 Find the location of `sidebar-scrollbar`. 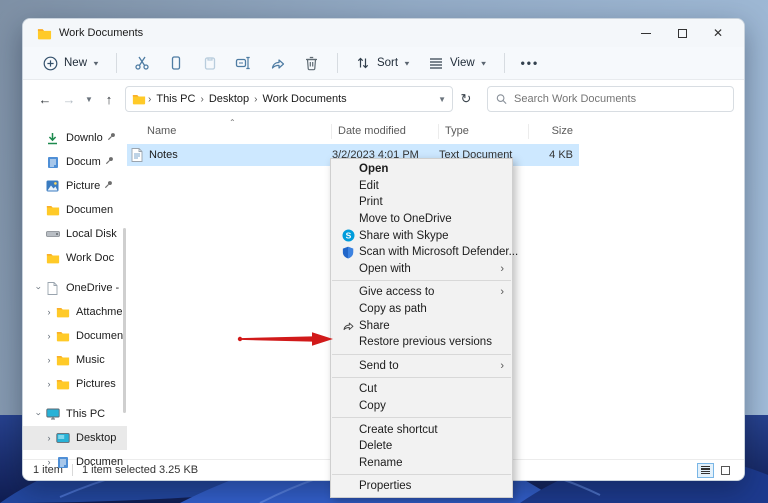

sidebar-scrollbar is located at coordinates (124, 320).